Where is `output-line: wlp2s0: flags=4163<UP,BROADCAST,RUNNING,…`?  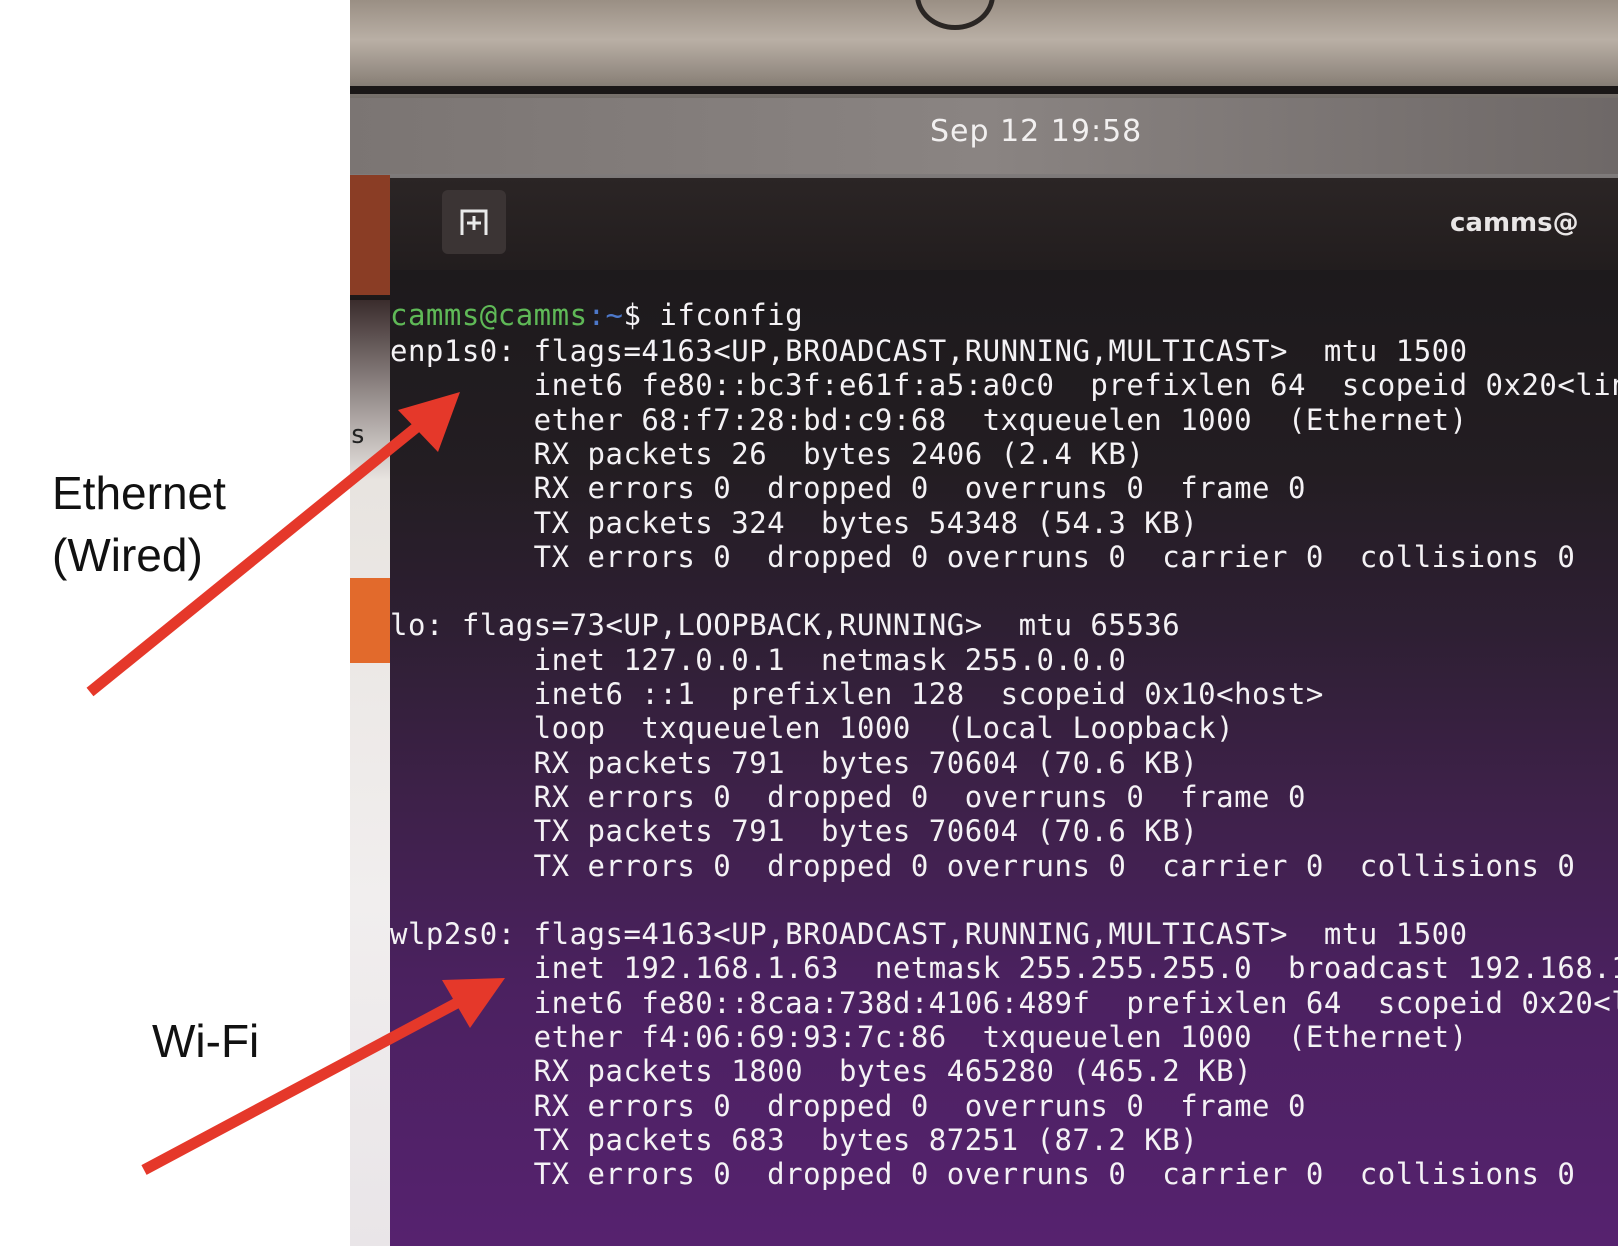
output-line: wlp2s0: flags=4163<UP,BROADCAST,RUNNING,… is located at coordinates (929, 934).